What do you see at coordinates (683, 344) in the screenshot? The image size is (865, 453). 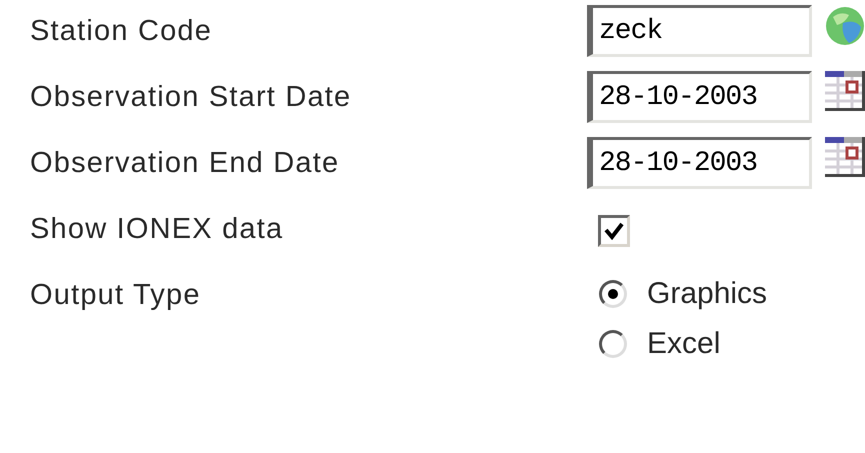 I see `radio-label: Excel` at bounding box center [683, 344].